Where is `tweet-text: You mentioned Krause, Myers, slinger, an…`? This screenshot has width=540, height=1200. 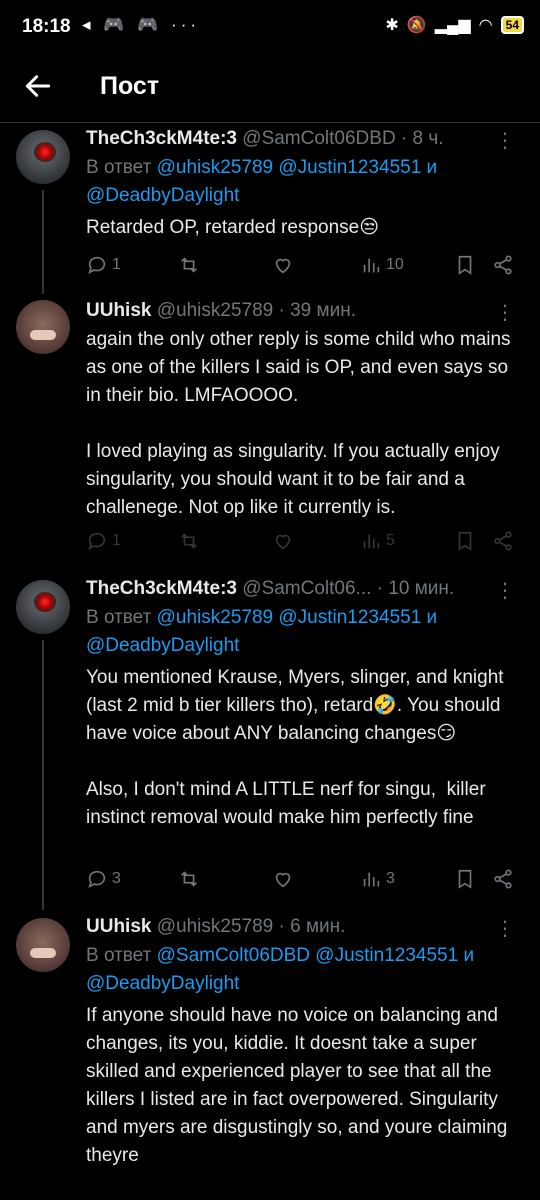 tweet-text: You mentioned Krause, Myers, slinger, an… is located at coordinates (295, 747).